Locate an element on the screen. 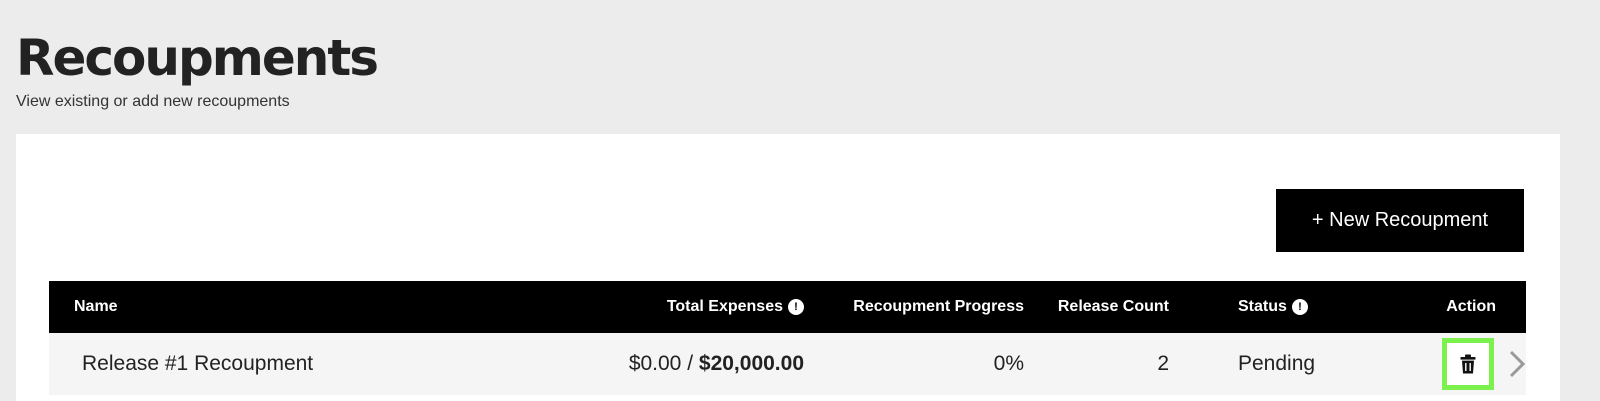 The height and width of the screenshot is (401, 1600). column-header-name: Name is located at coordinates (96, 307).